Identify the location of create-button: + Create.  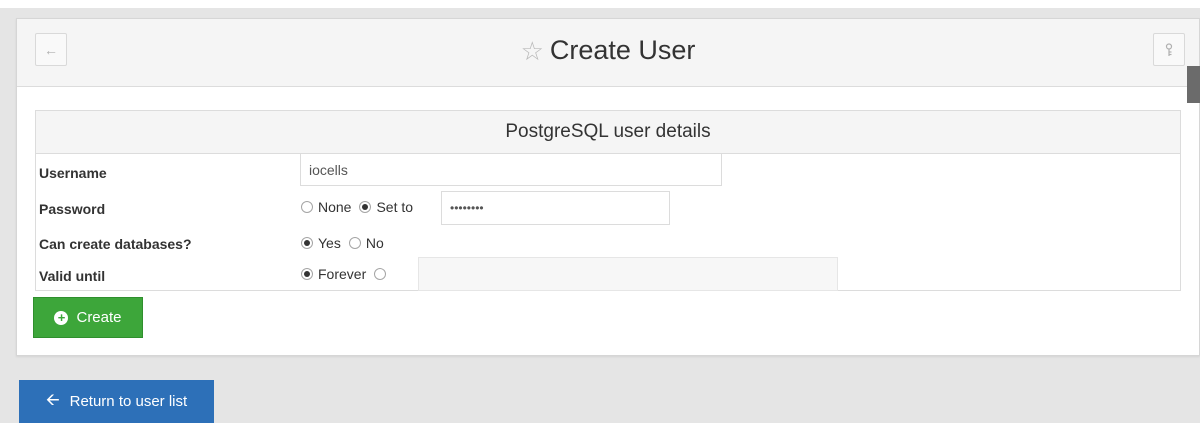
(88, 317).